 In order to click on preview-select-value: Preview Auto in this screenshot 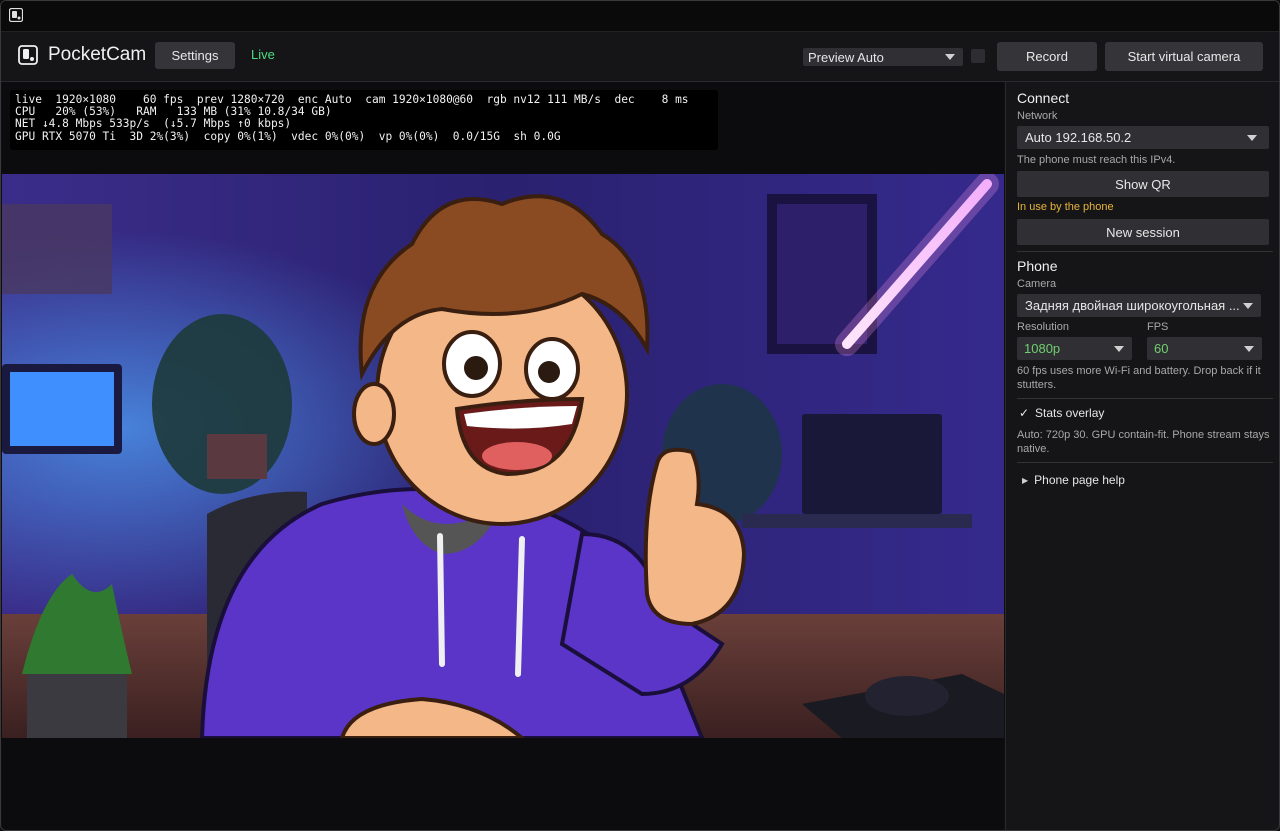, I will do `click(846, 57)`.